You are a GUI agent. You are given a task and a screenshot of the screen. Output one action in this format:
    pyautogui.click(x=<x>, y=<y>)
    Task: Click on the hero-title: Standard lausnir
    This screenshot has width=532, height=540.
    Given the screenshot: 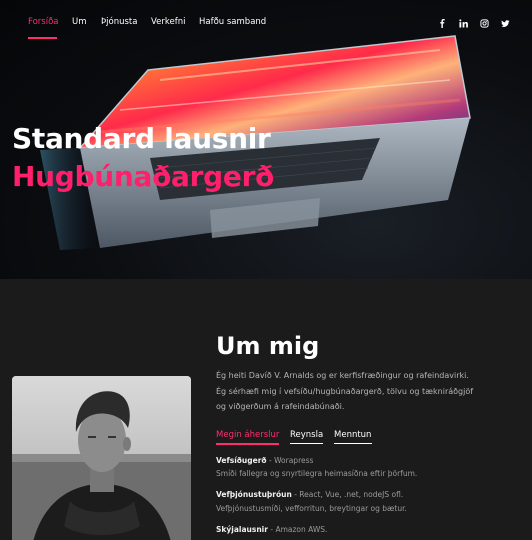 What is the action you would take?
    pyautogui.click(x=141, y=138)
    